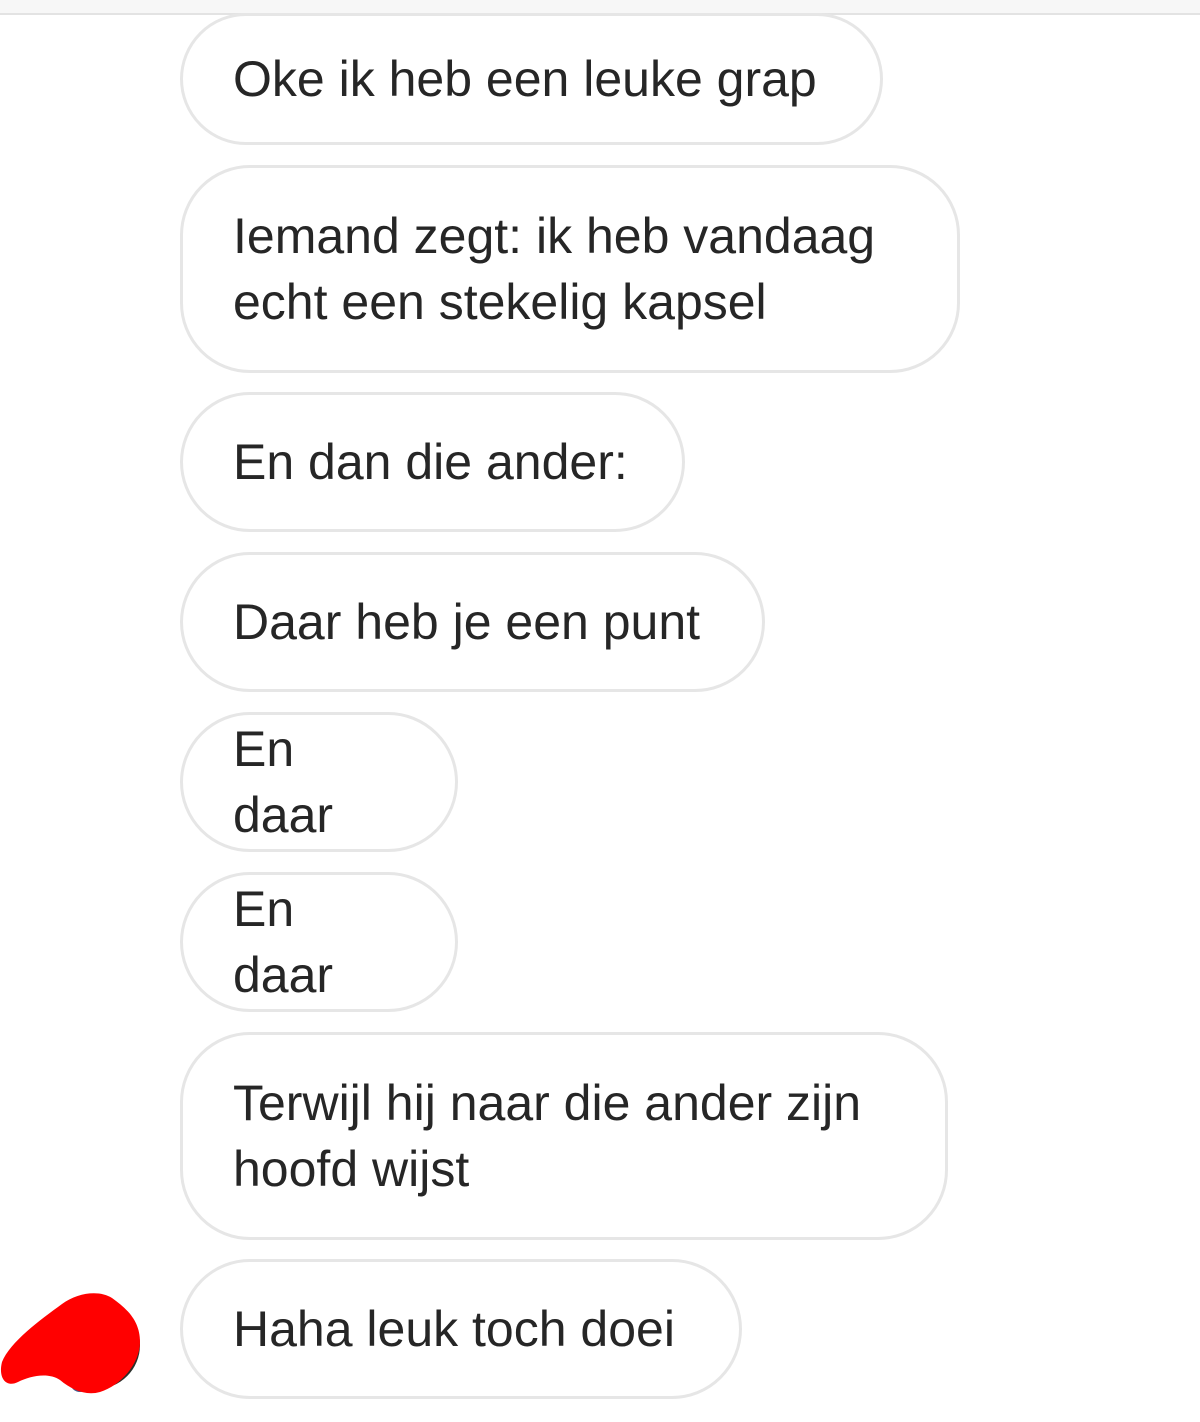  I want to click on message-text: Haha leuk toch doei, so click(454, 1329).